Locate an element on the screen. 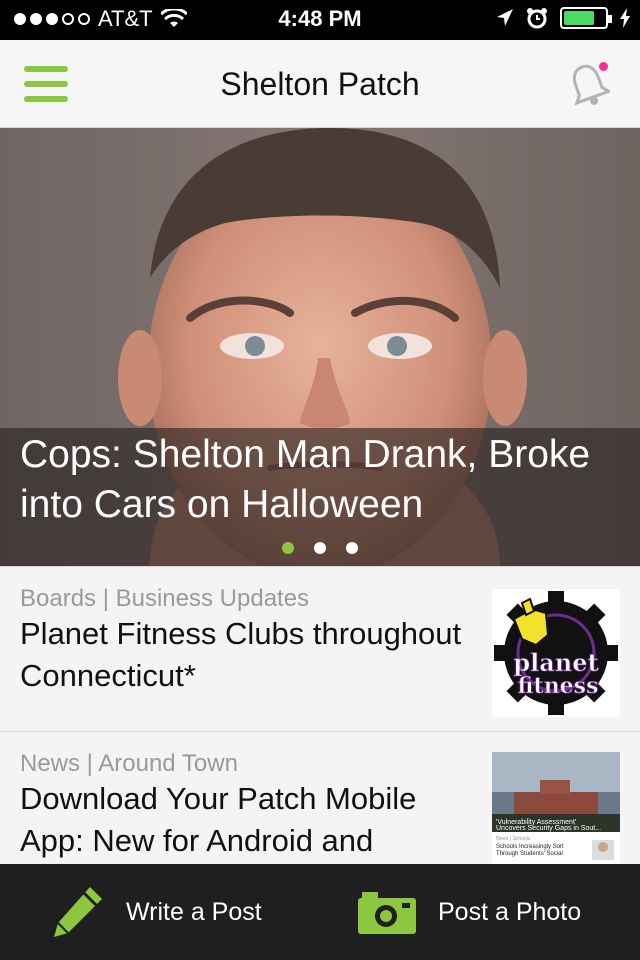  bottom-action-bar: Write a Post Post a Photo is located at coordinates (320, 912).